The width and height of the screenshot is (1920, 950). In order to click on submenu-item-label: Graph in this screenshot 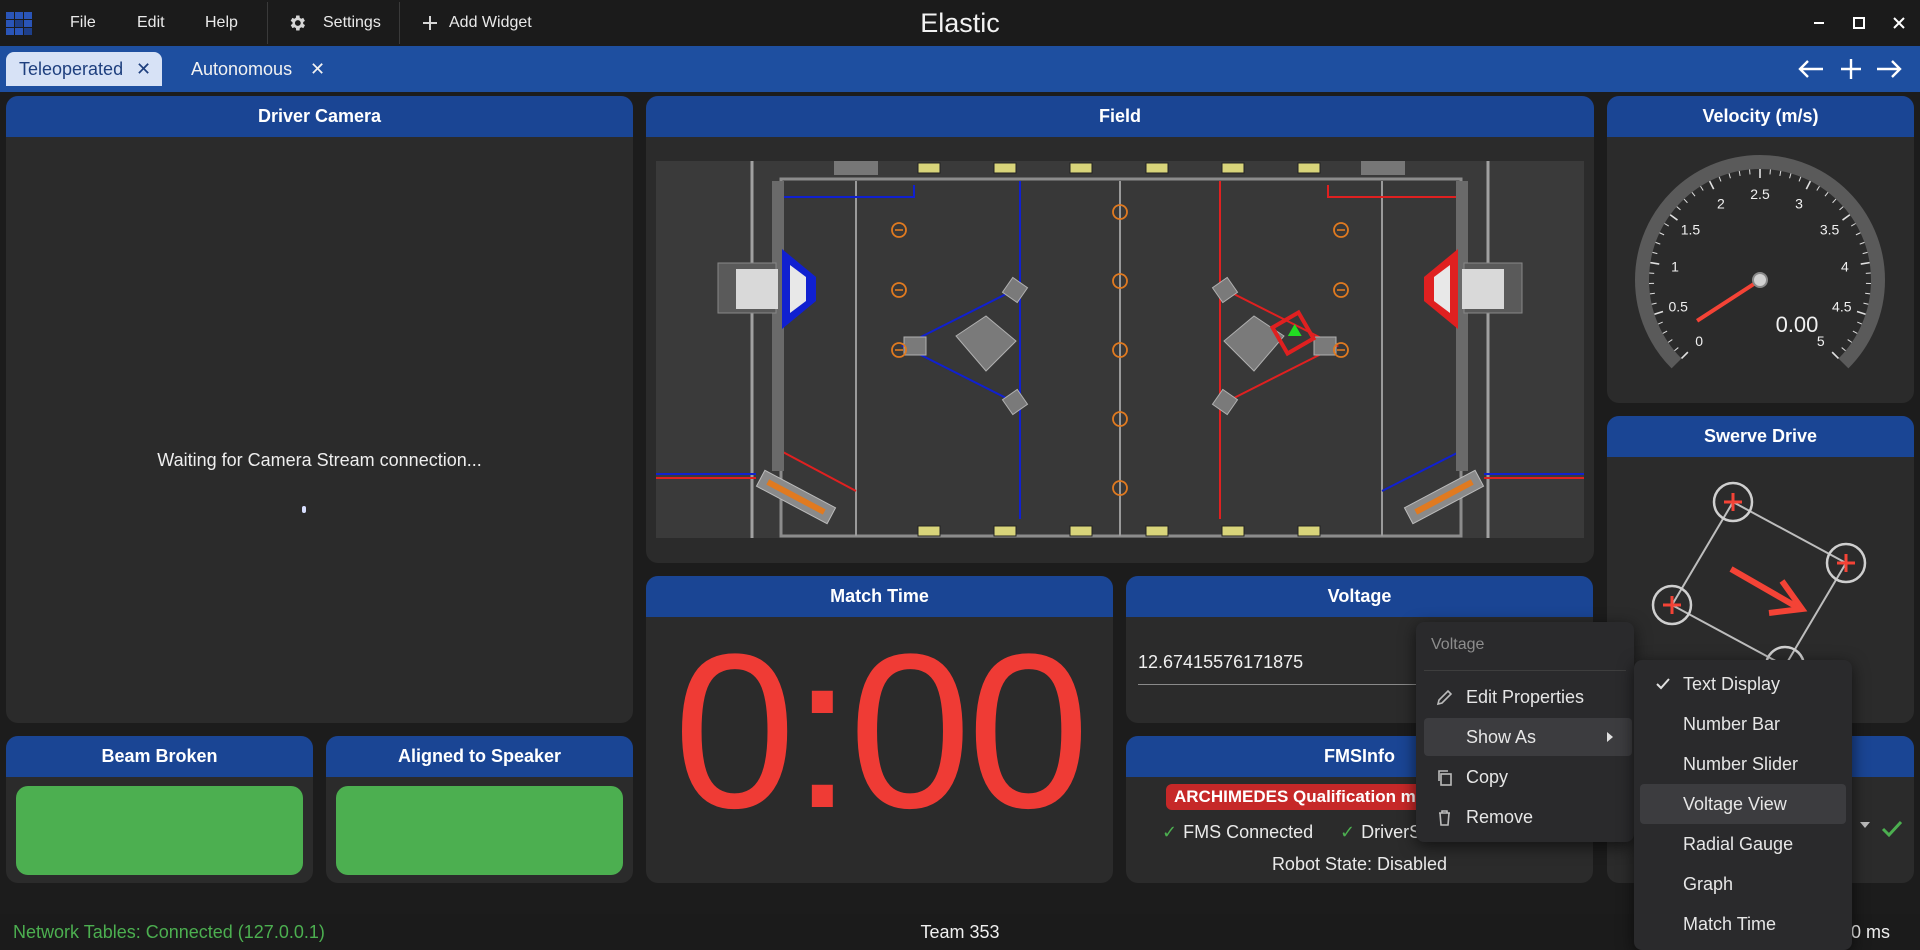, I will do `click(1708, 884)`.